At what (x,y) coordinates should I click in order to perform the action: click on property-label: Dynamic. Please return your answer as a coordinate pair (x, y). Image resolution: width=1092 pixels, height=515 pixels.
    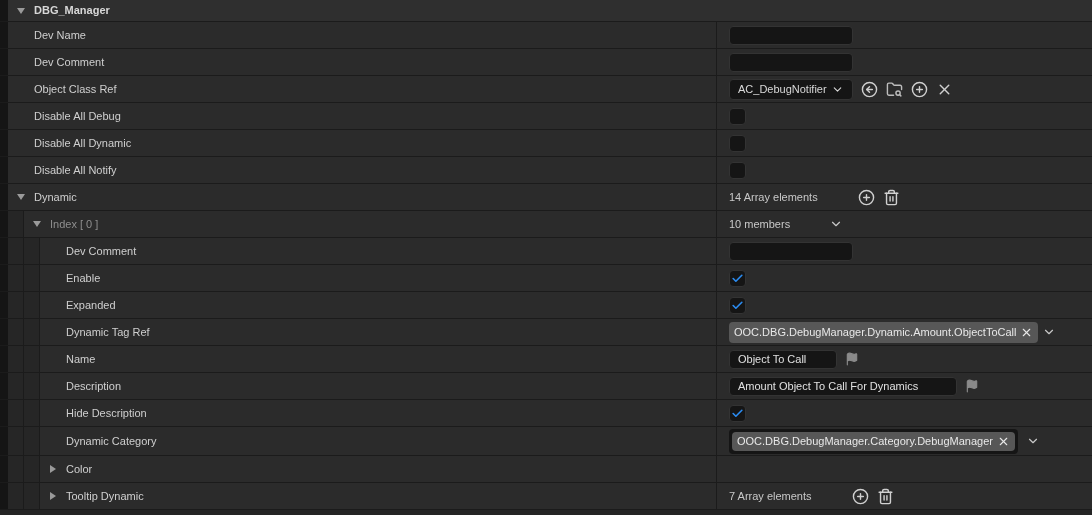
    Looking at the image, I should click on (55, 197).